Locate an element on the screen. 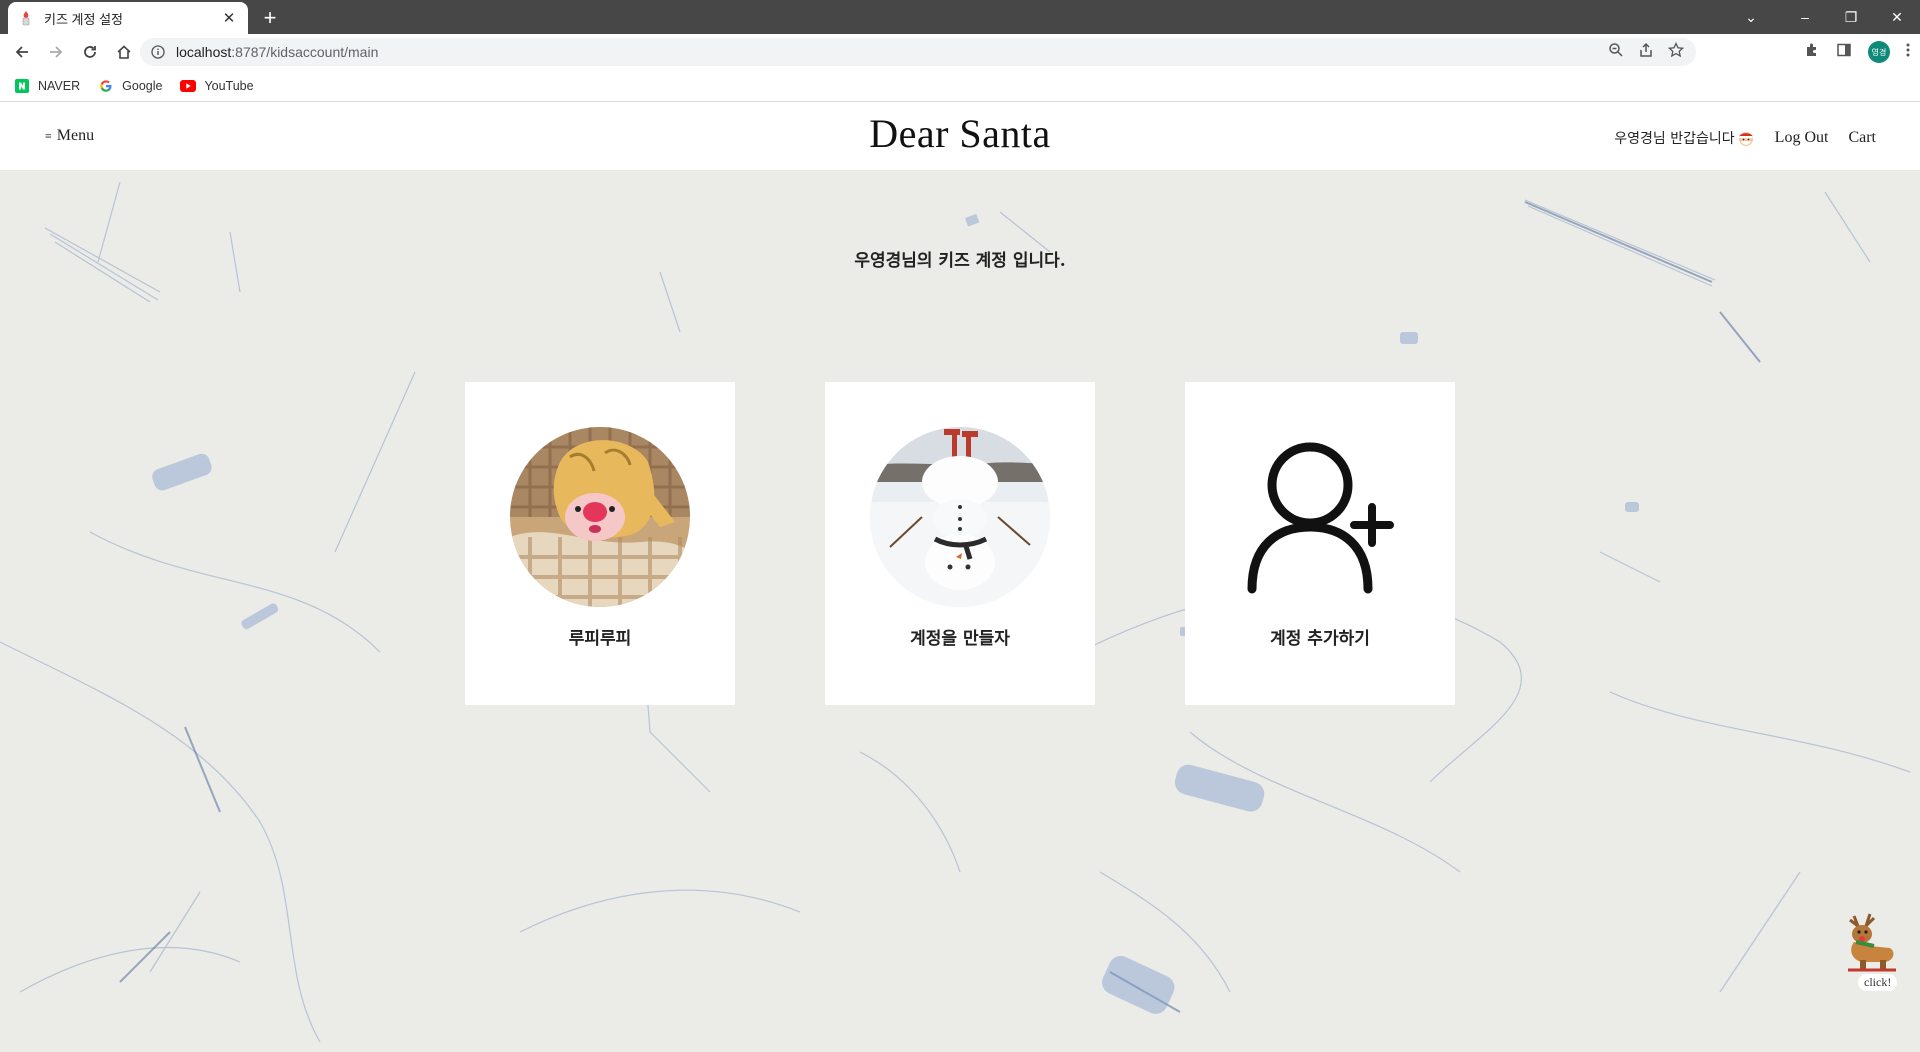 This screenshot has width=1920, height=1052. address-bar: localhost:8787/kidsaccount/main is located at coordinates (918, 52).